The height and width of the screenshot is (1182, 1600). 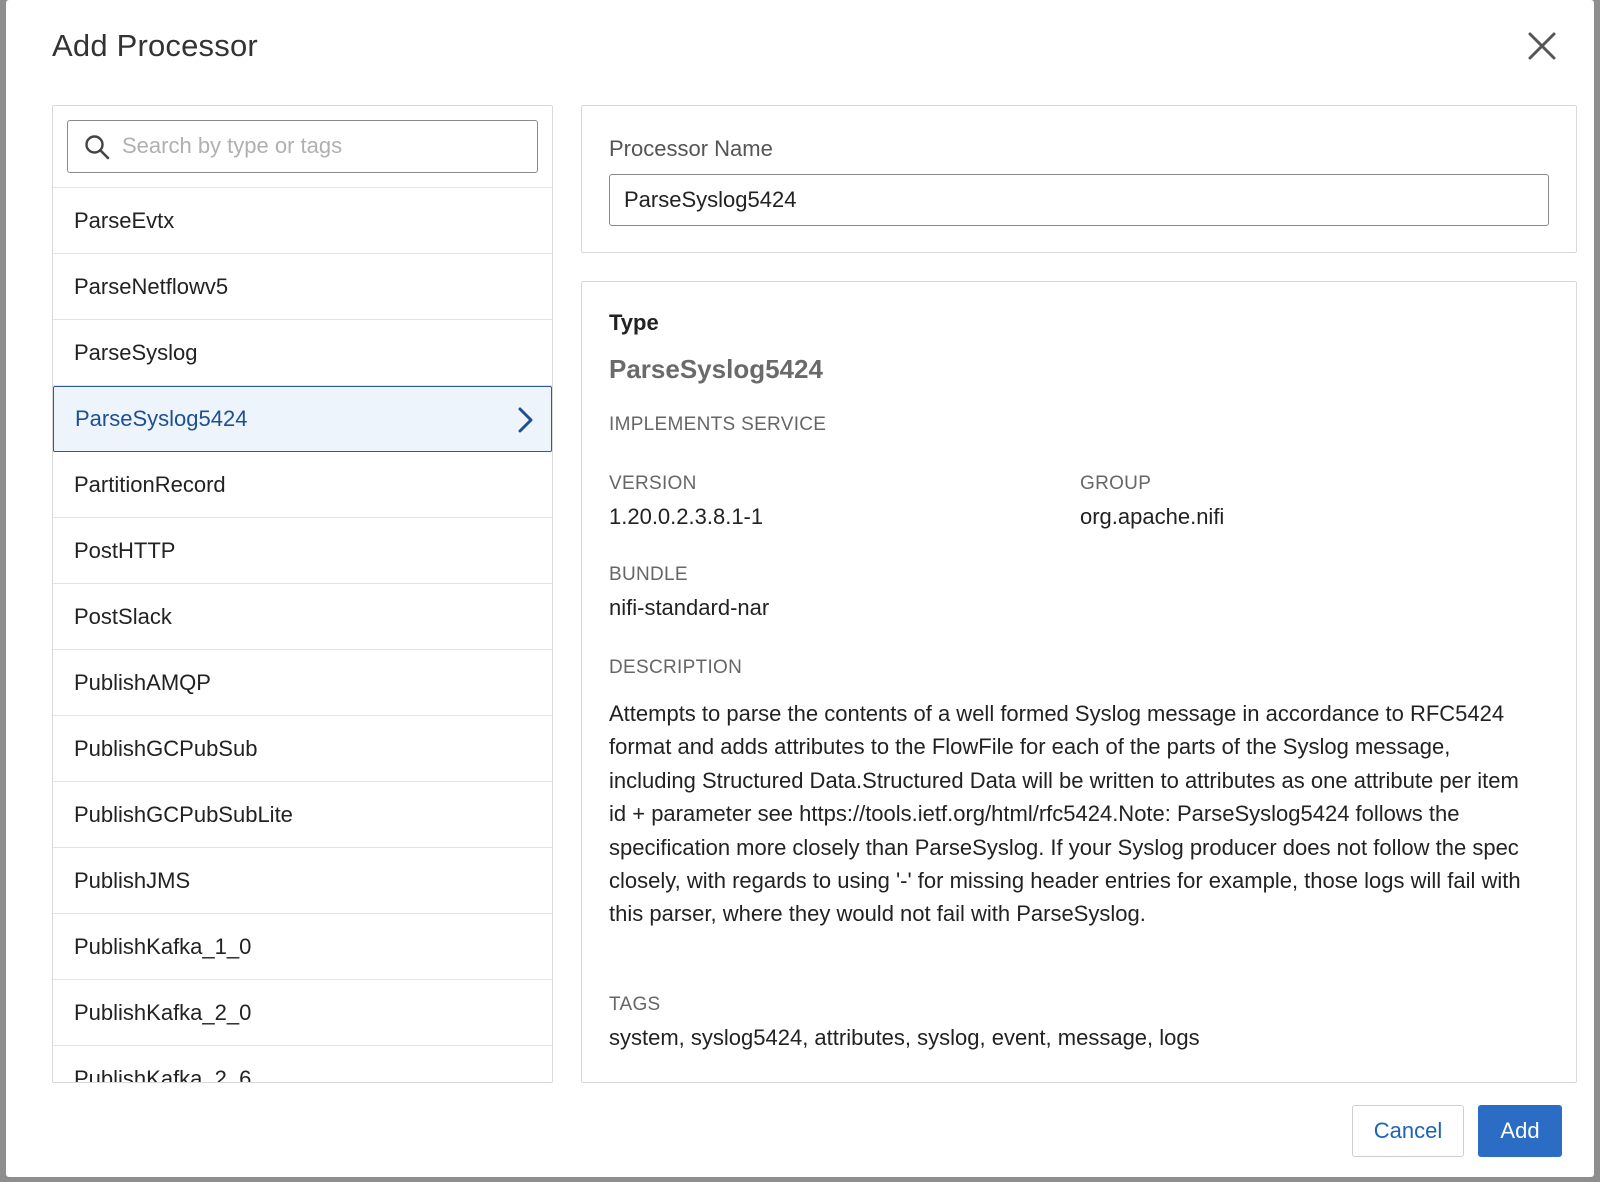 I want to click on type-label: Type, so click(x=634, y=322).